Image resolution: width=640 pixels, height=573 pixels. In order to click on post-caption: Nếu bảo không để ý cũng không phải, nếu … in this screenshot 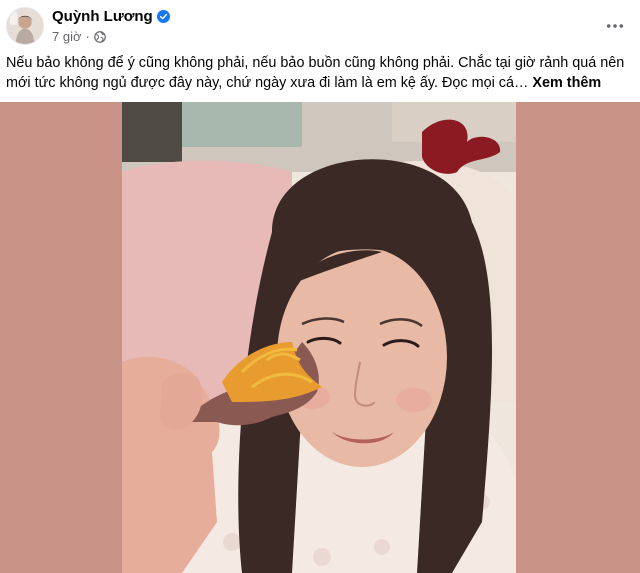, I will do `click(319, 73)`.